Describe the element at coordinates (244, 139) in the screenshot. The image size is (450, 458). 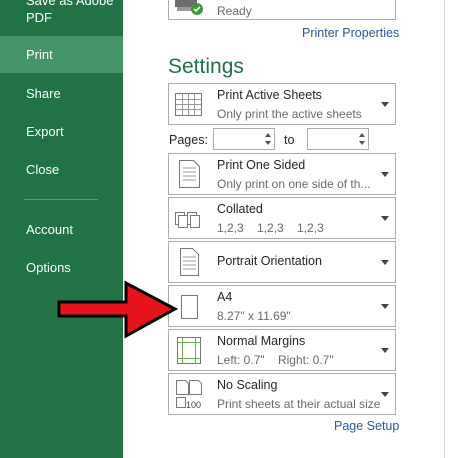
I see `pages-from-input` at that location.